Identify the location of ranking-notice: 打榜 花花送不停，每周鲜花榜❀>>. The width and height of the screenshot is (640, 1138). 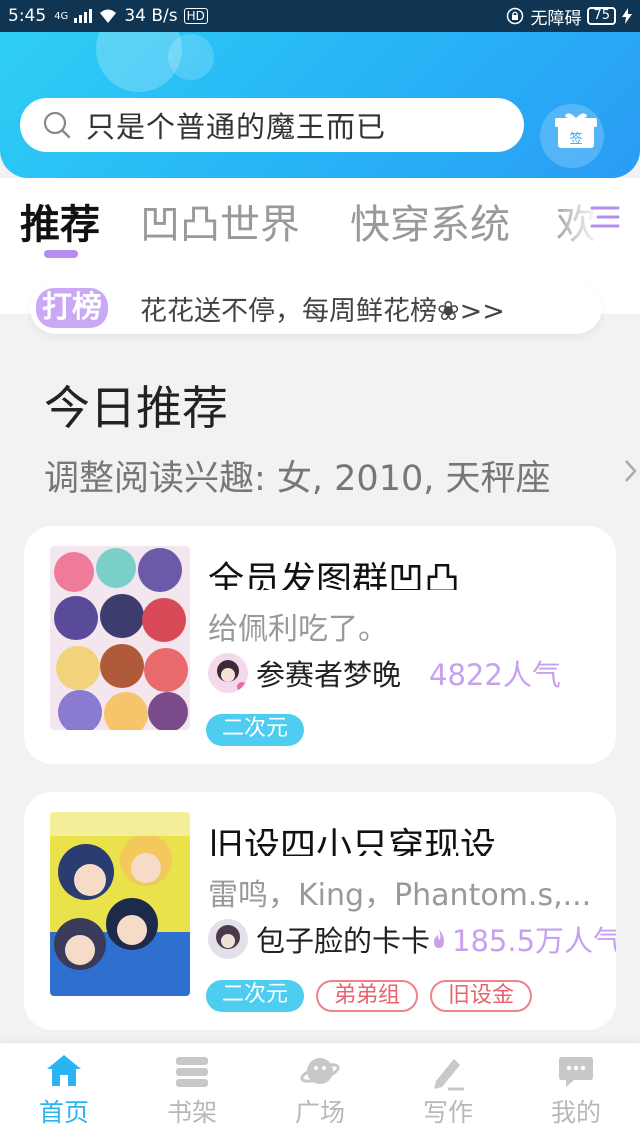
(316, 308).